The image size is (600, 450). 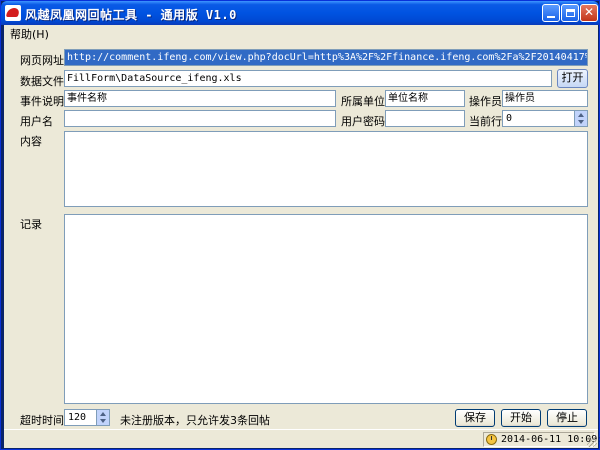 I want to click on timeout-value: 120, so click(x=77, y=417).